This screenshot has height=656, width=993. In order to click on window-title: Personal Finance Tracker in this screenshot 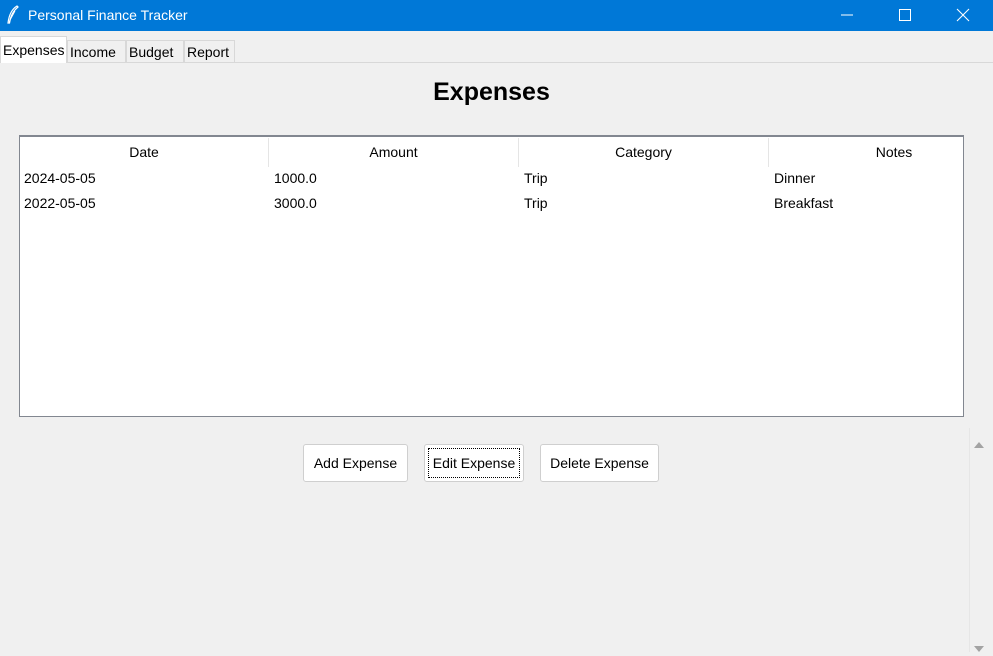, I will do `click(108, 15)`.